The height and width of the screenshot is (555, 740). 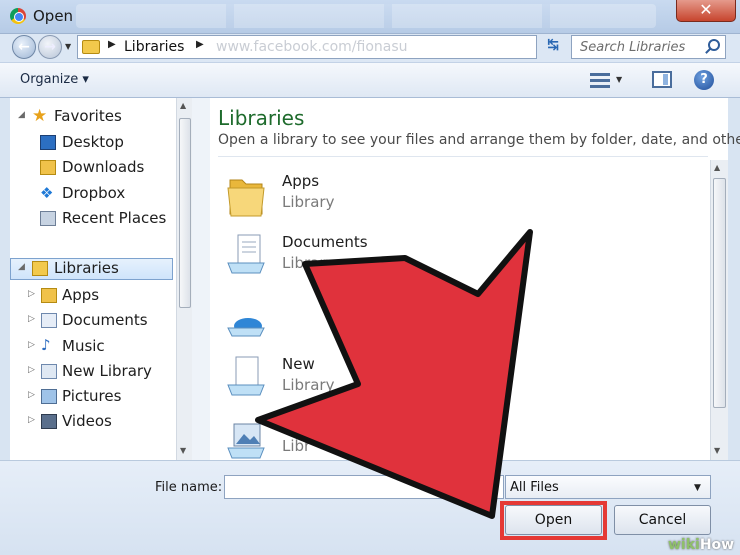 What do you see at coordinates (600, 80) in the screenshot?
I see `view-options-icon` at bounding box center [600, 80].